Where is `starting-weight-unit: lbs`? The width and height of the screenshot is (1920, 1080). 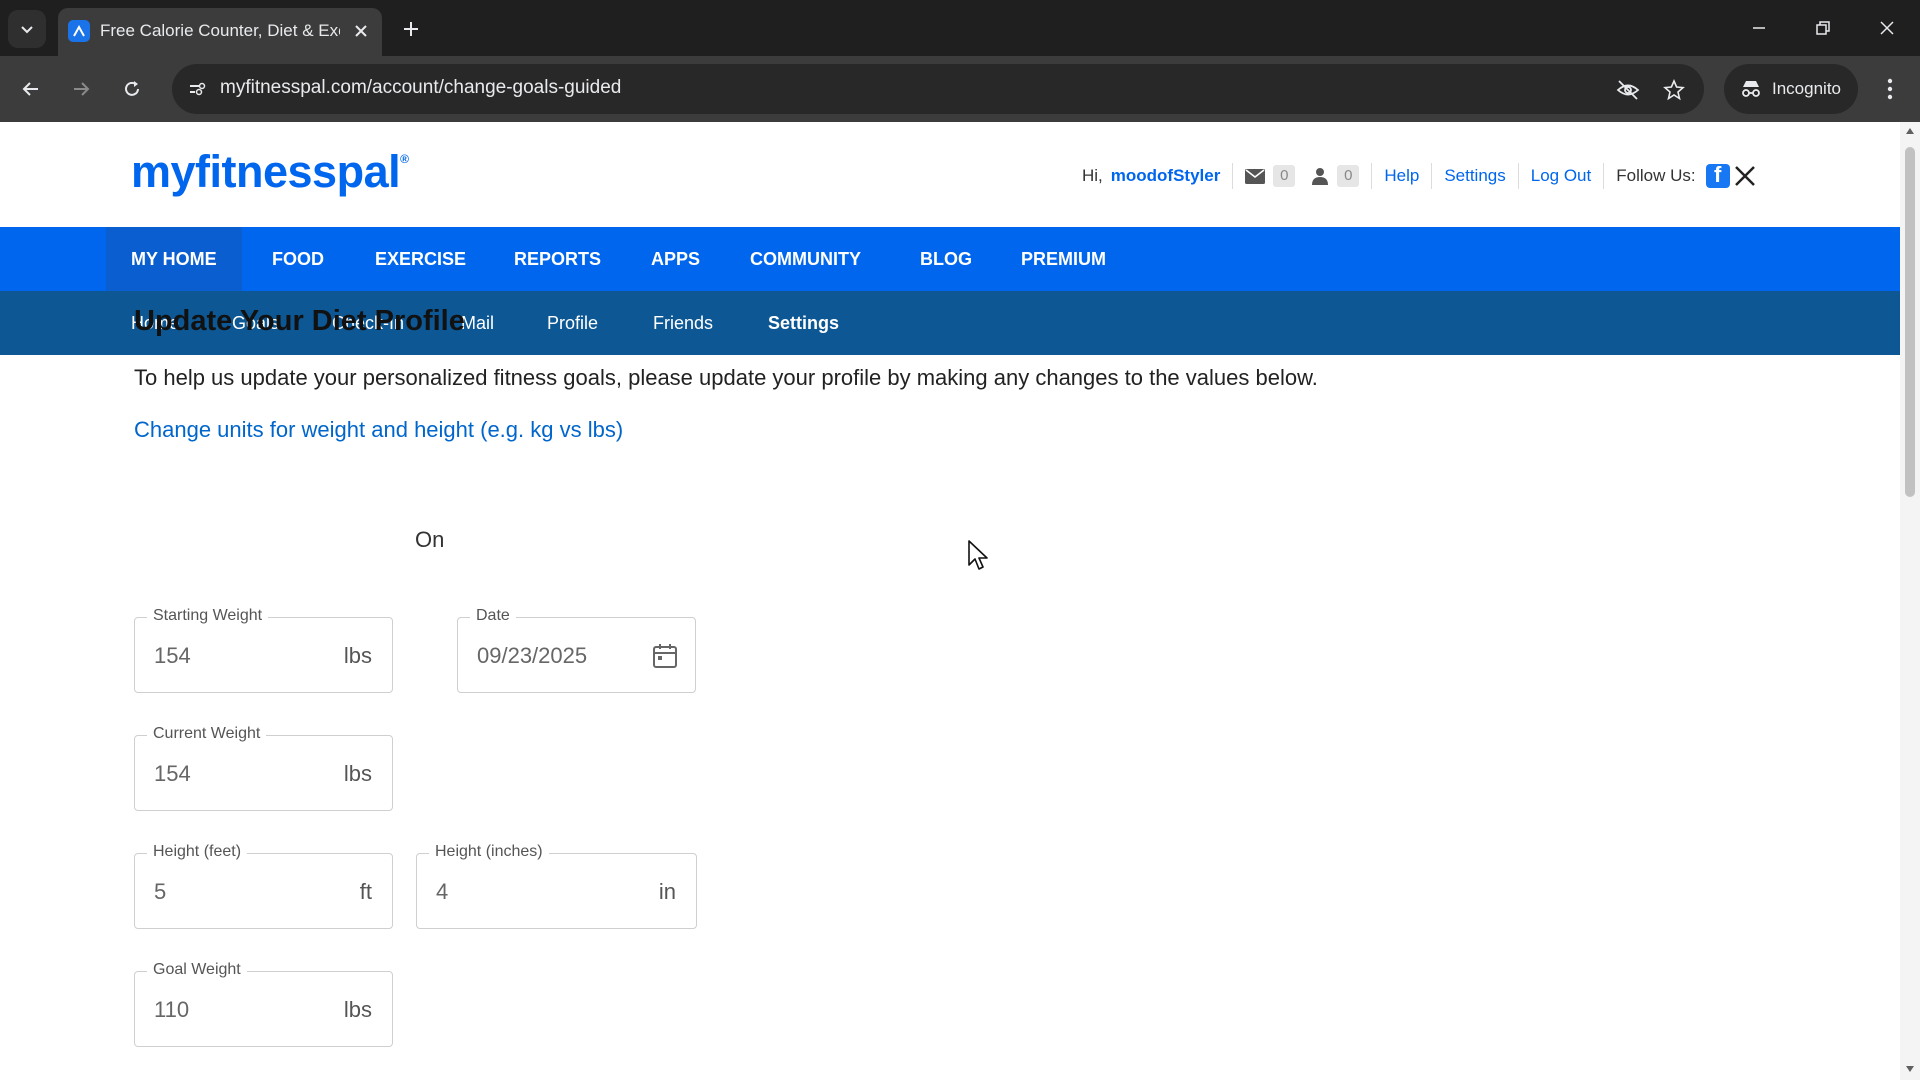
starting-weight-unit: lbs is located at coordinates (357, 655).